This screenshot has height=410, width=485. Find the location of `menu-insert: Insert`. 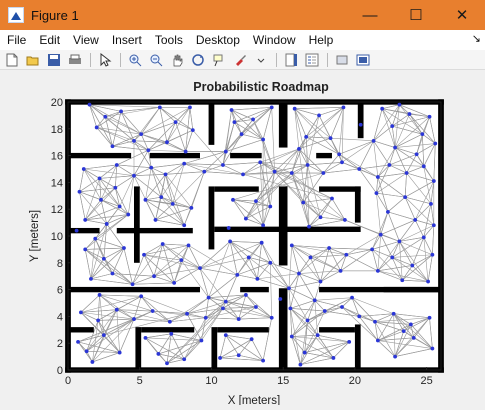

menu-insert: Insert is located at coordinates (126, 40).